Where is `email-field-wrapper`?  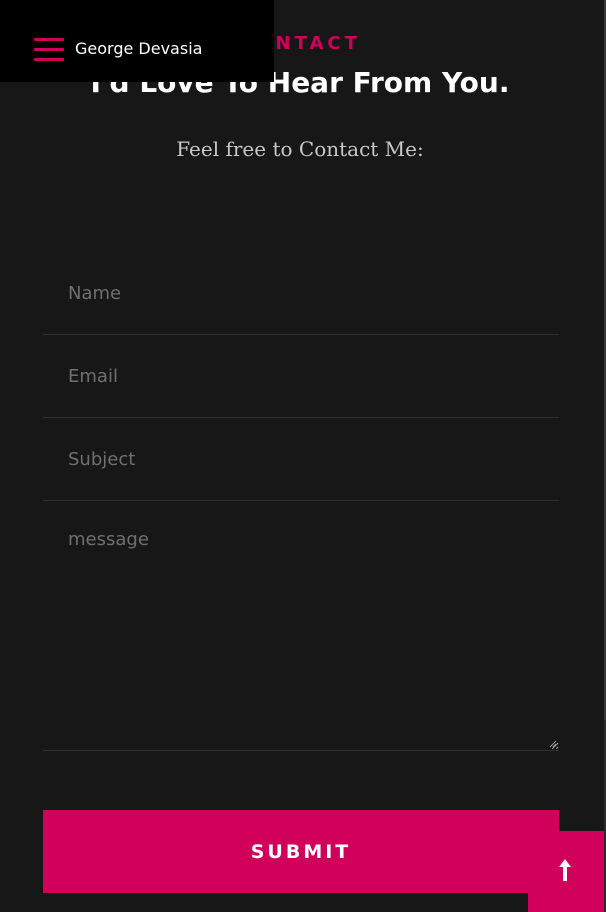 email-field-wrapper is located at coordinates (301, 376).